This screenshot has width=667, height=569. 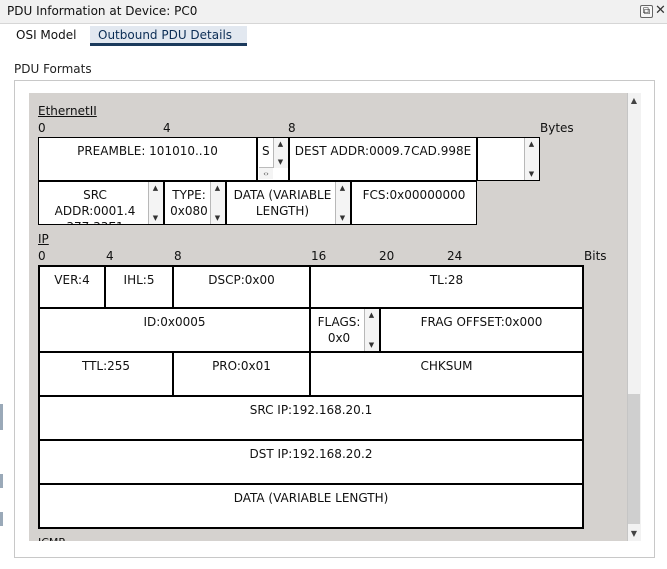 What do you see at coordinates (42, 256) in the screenshot?
I see `bit-tick: 0` at bounding box center [42, 256].